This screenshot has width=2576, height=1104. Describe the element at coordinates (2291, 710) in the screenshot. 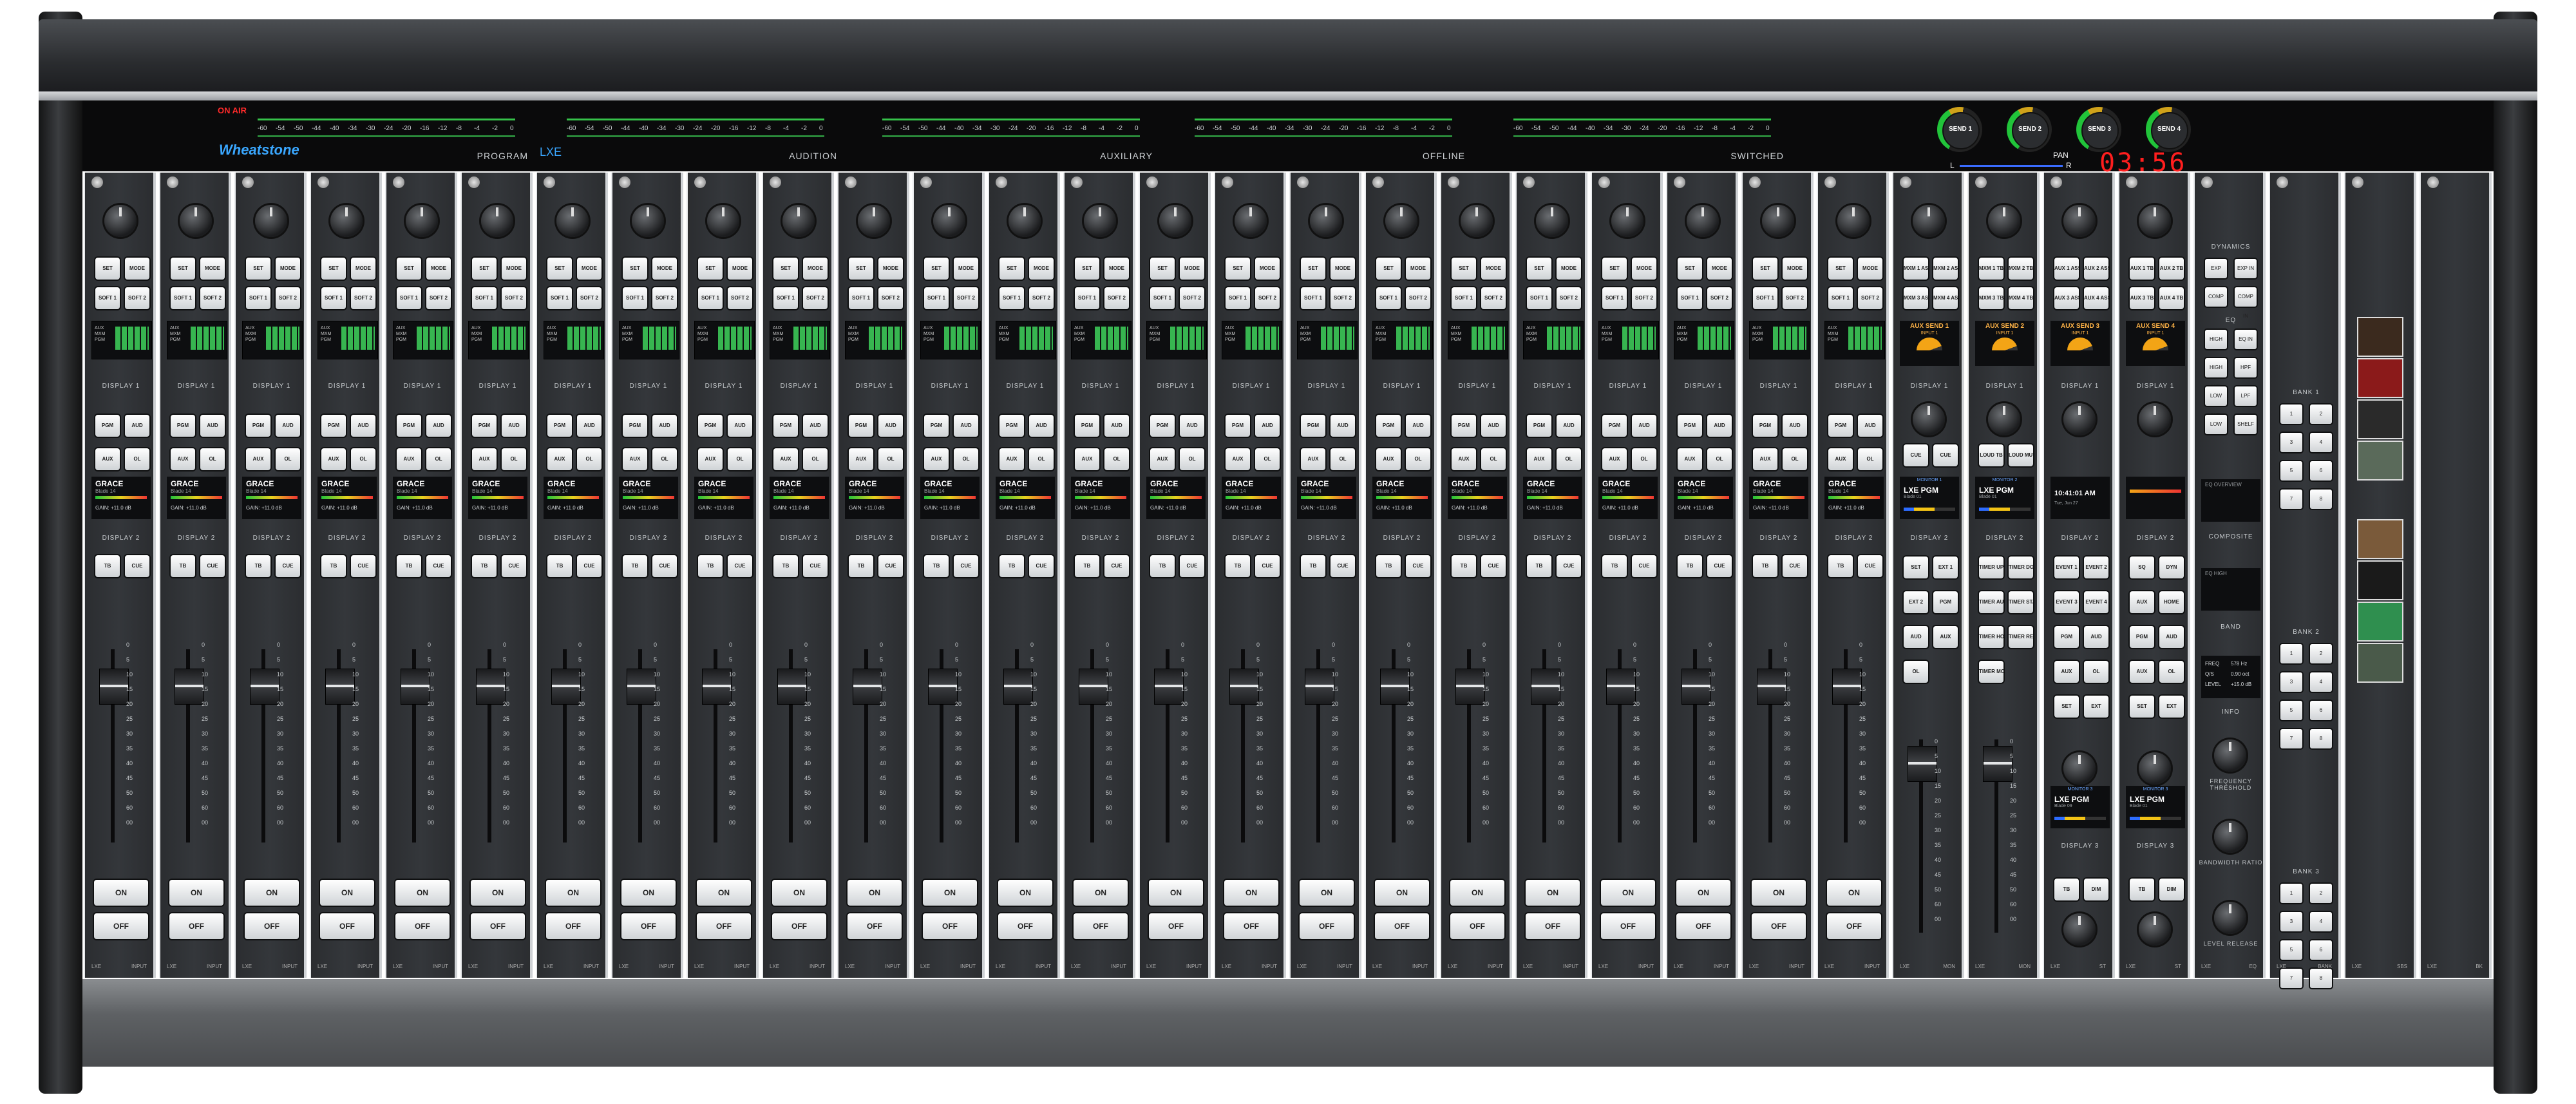

I see `bank-key: 5` at that location.